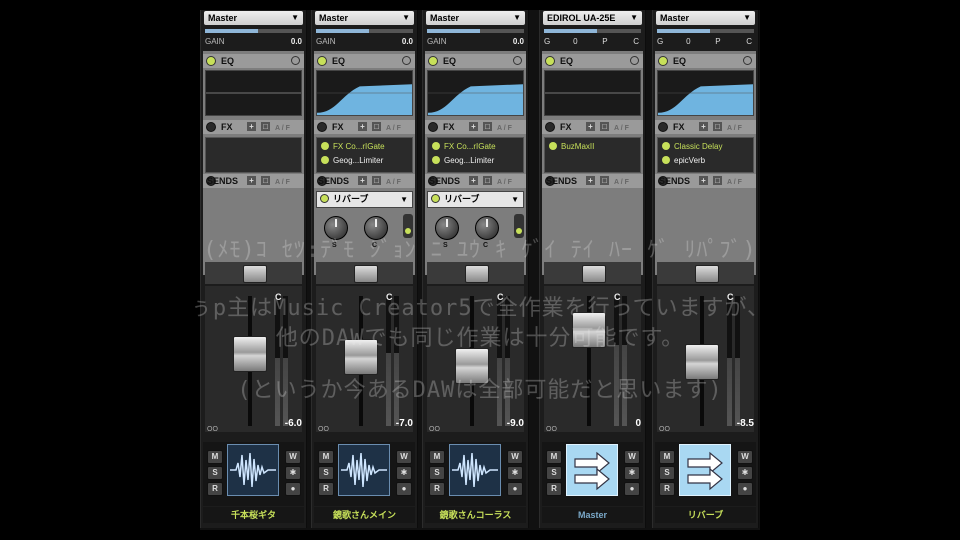 The width and height of the screenshot is (960, 540). I want to click on track-name: 鏡歌さんメイン, so click(364, 515).